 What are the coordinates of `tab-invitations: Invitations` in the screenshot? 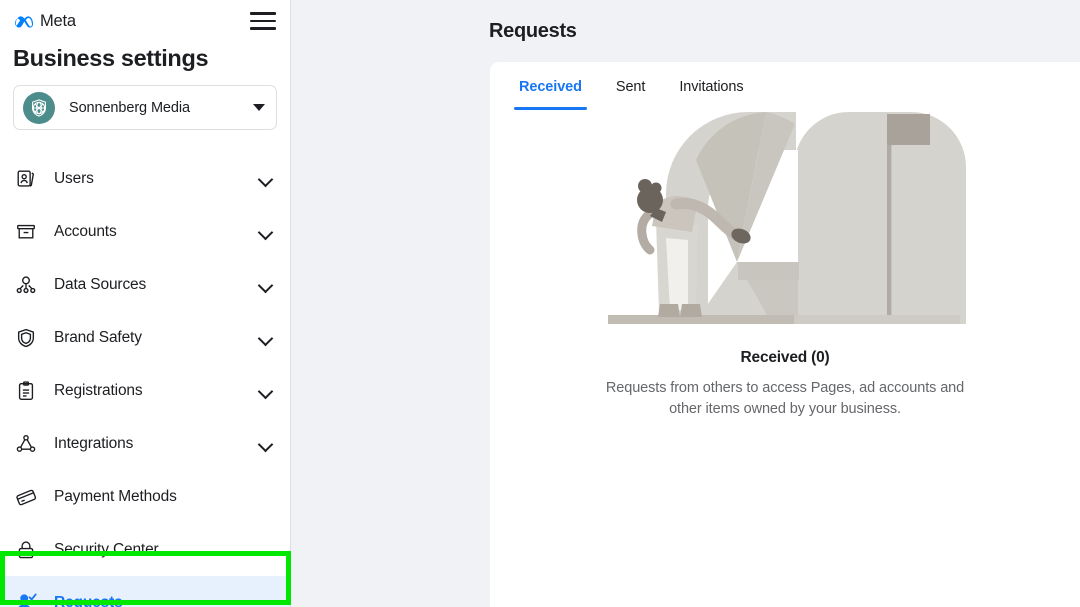 It's located at (711, 87).